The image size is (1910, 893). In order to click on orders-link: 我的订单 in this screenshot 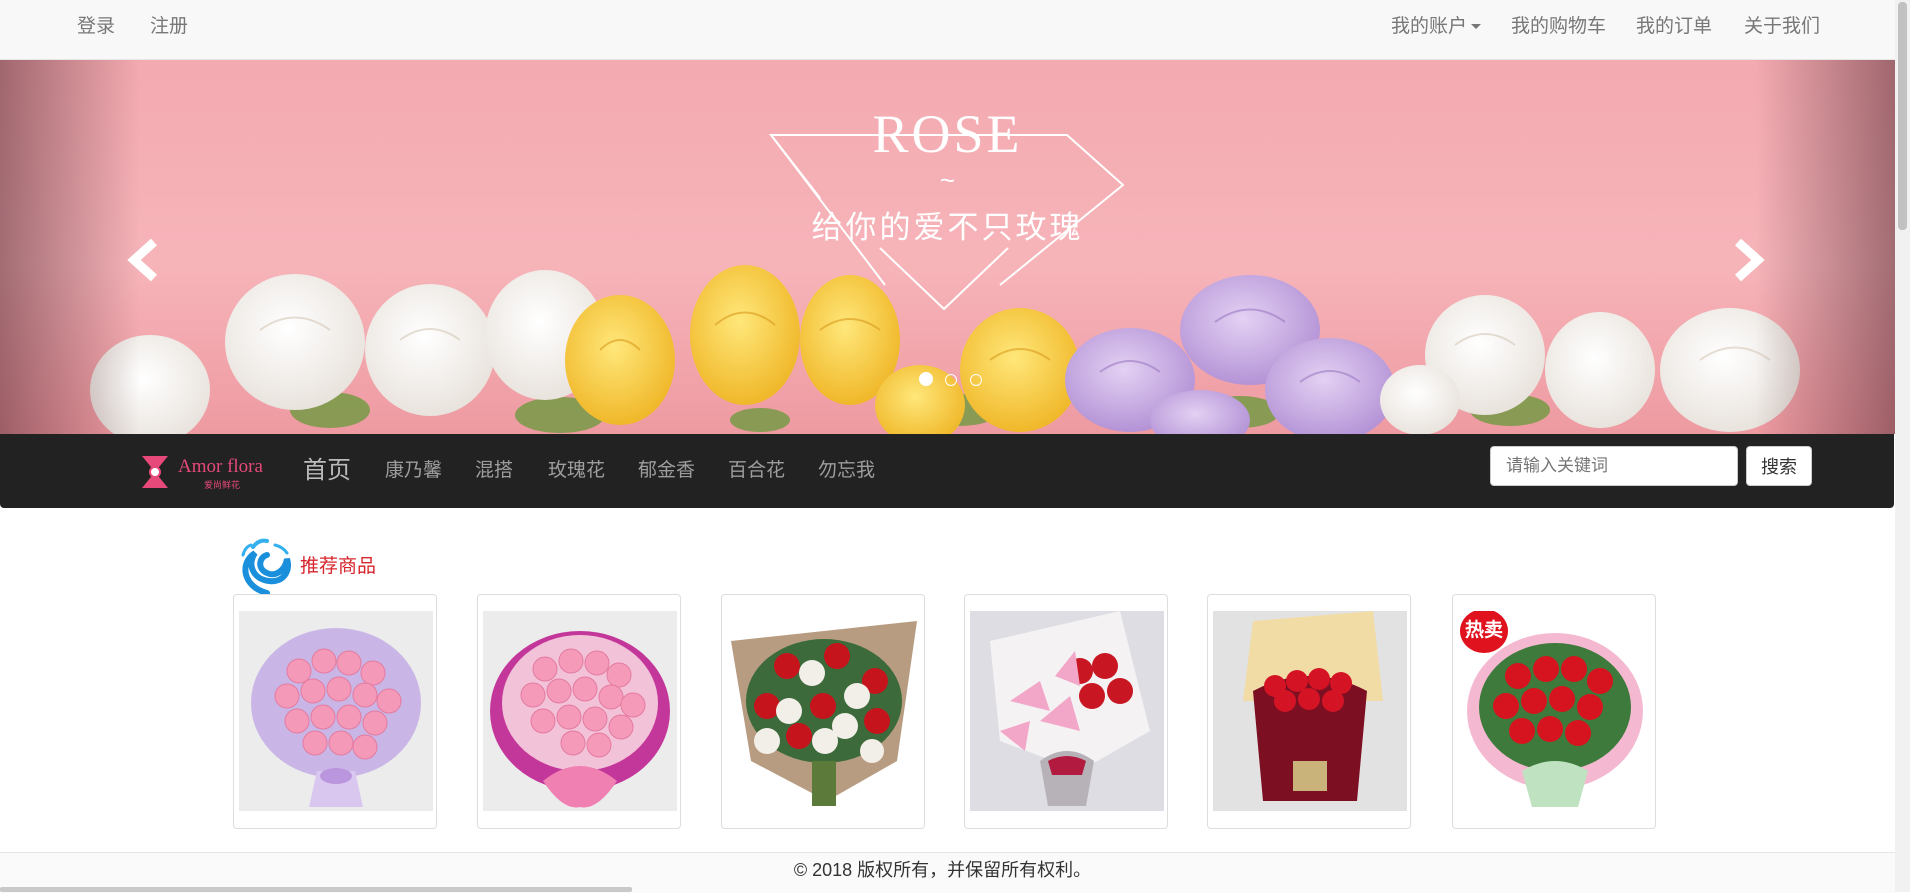, I will do `click(1674, 27)`.